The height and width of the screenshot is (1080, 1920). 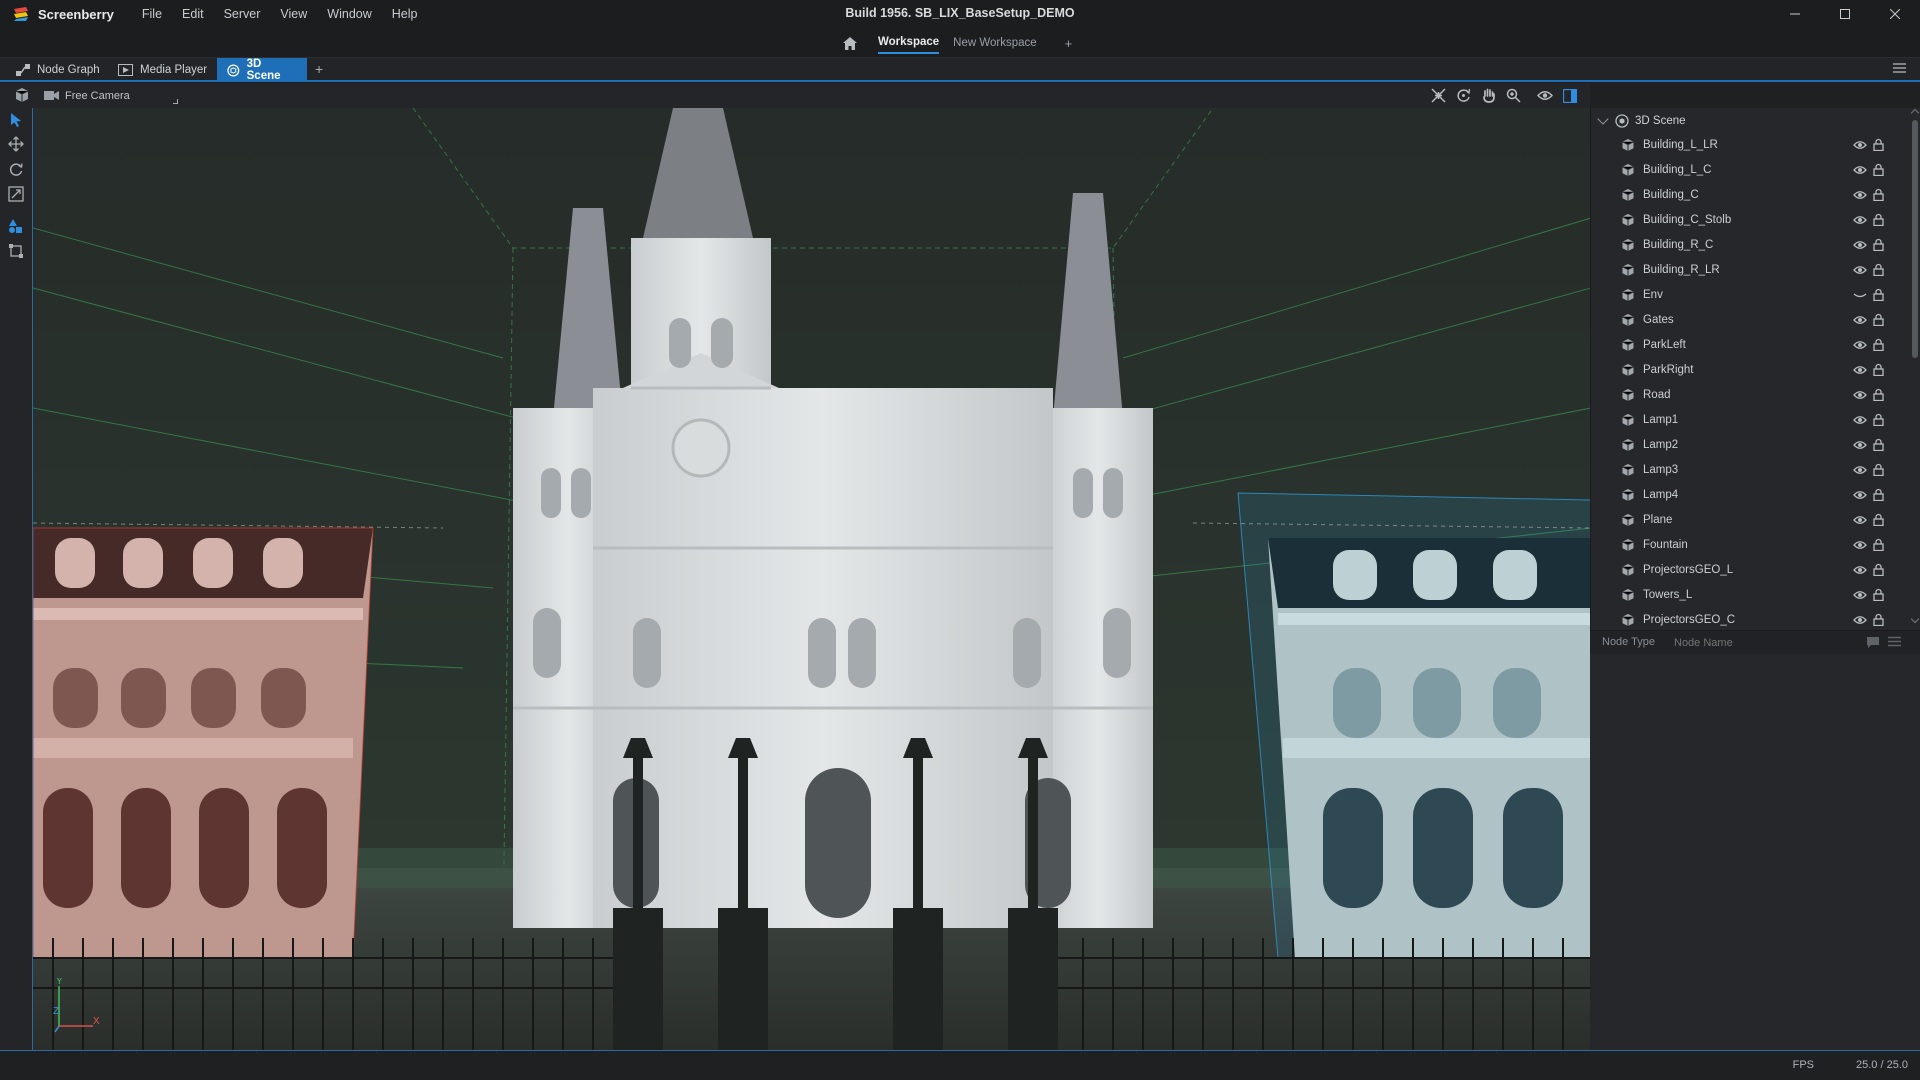 What do you see at coordinates (17, 145) in the screenshot?
I see `move-tool-button` at bounding box center [17, 145].